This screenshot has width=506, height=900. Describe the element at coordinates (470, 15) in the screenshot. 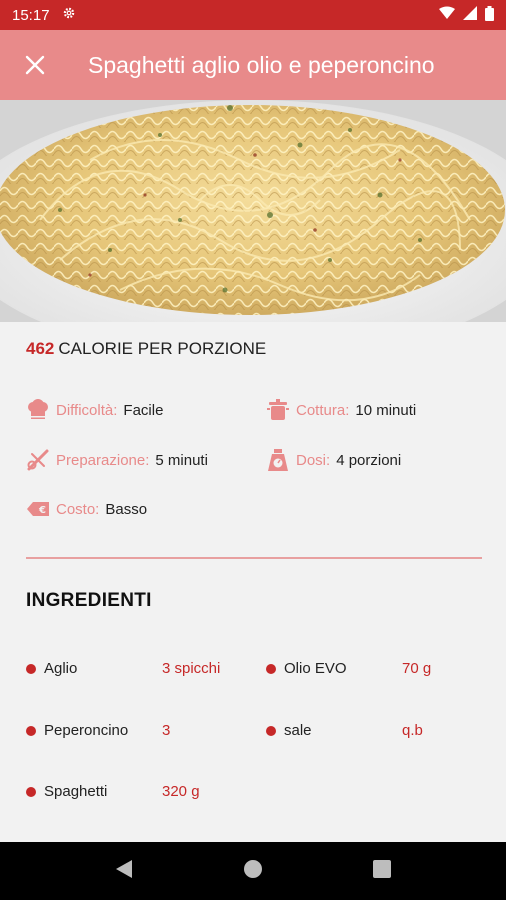

I see `signal-icon` at that location.